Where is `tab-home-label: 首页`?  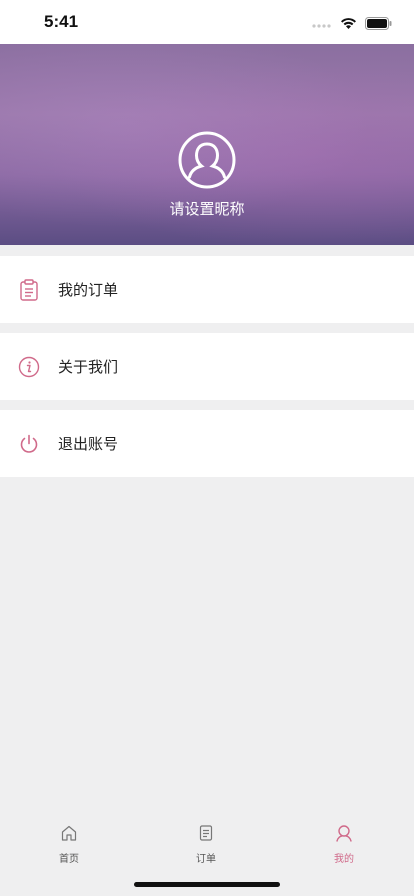
tab-home-label: 首页 is located at coordinates (69, 859).